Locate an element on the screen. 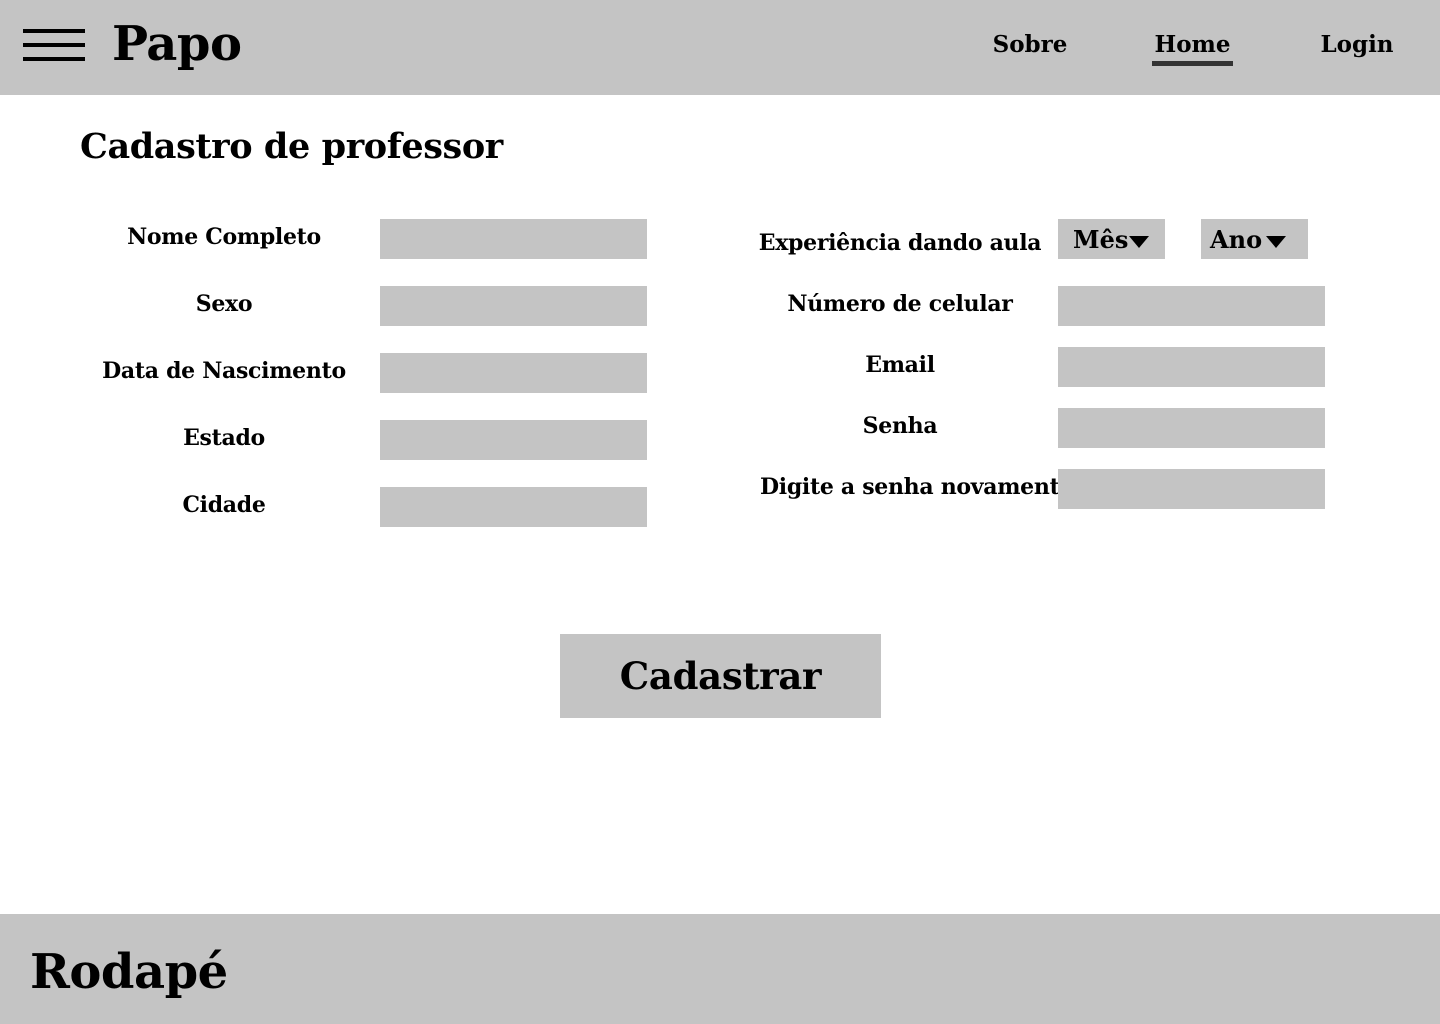 The image size is (1440, 1024). ano-select: Ano is located at coordinates (1254, 239).